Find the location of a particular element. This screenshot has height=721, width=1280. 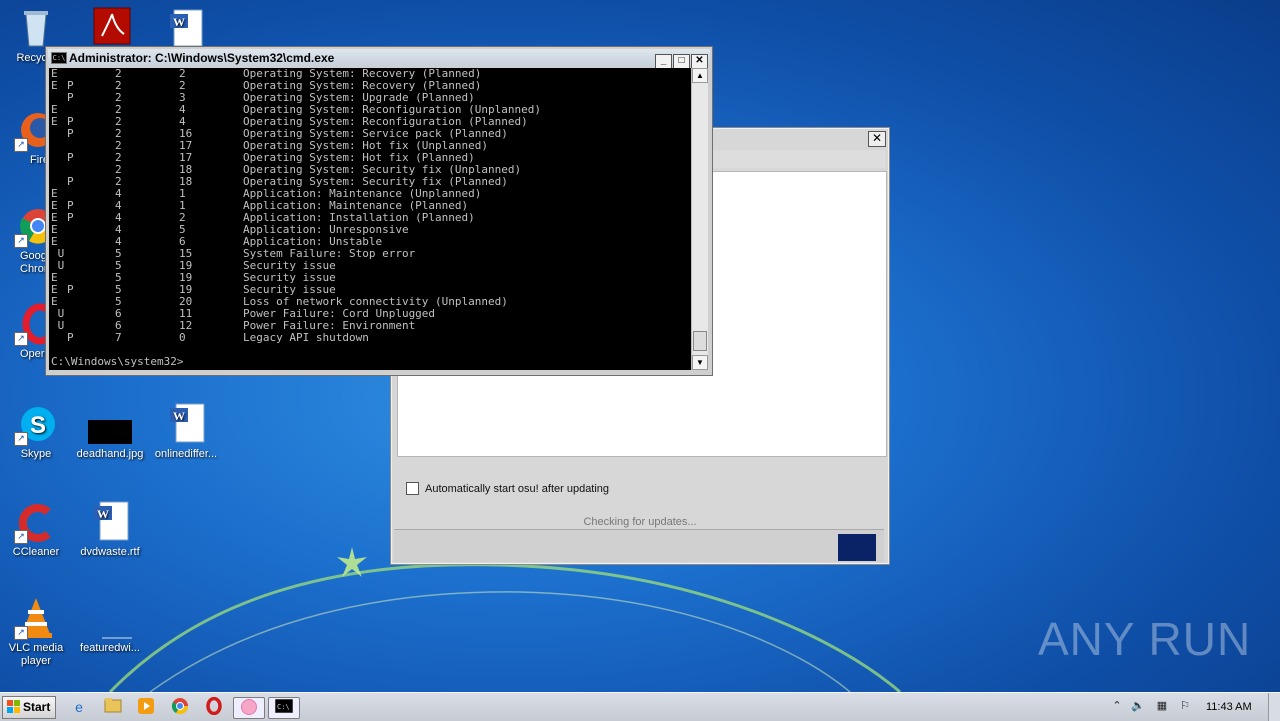

progress-indicator-block is located at coordinates (857, 547).